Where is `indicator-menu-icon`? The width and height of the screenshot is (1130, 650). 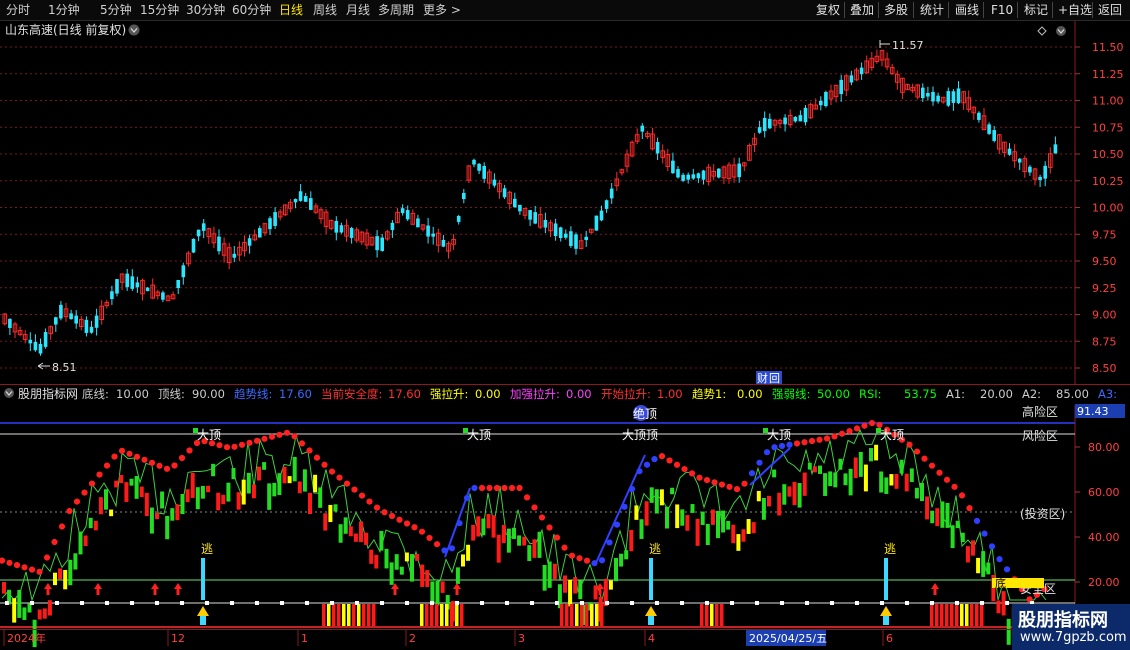
indicator-menu-icon is located at coordinates (9, 393).